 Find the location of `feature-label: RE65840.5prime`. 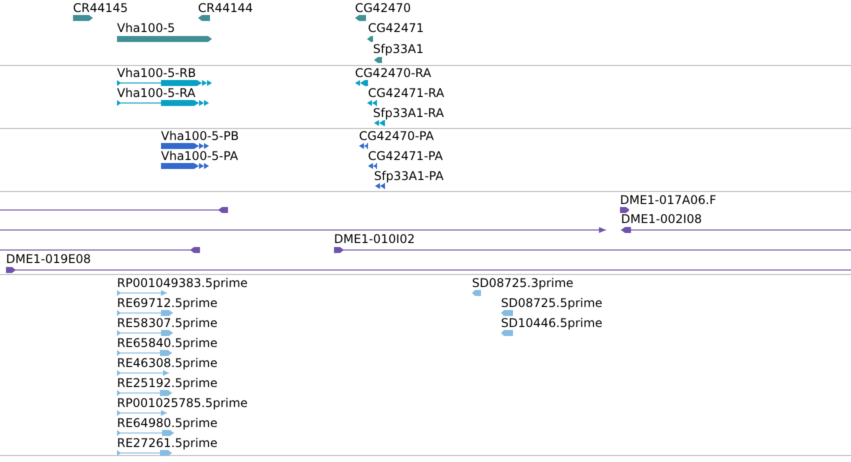

feature-label: RE65840.5prime is located at coordinates (167, 343).